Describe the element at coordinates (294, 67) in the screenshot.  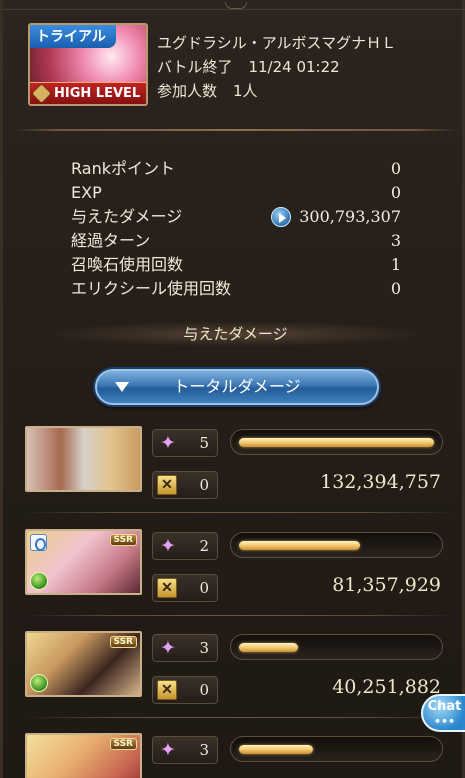
I see `battle-end-time: 11/24 01:22` at that location.